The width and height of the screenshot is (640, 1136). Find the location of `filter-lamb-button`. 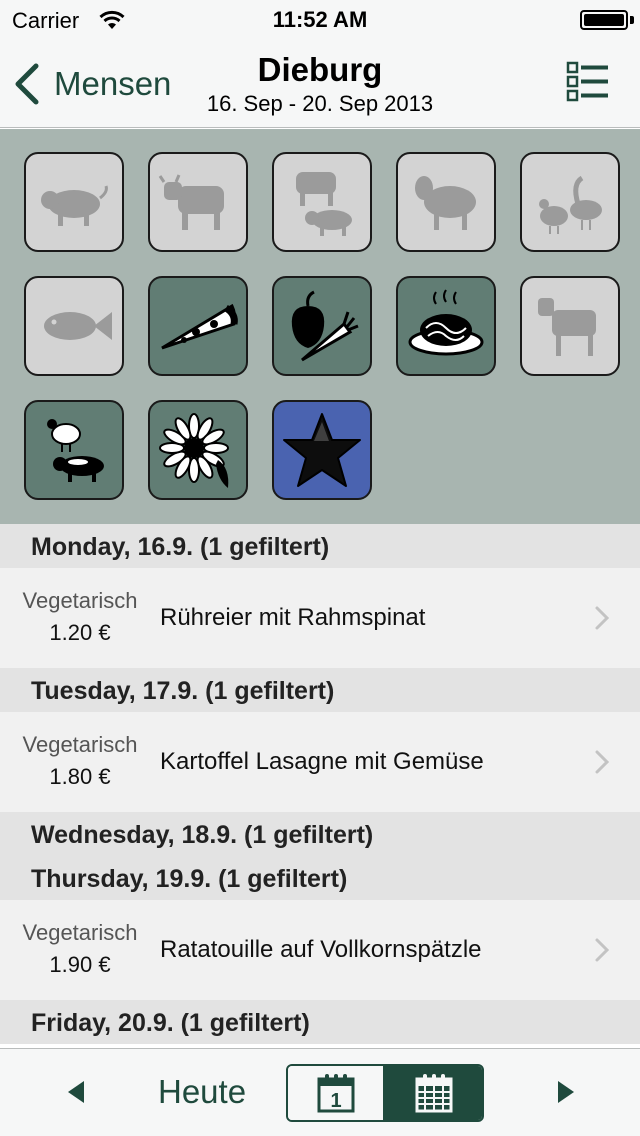

filter-lamb-button is located at coordinates (446, 202).